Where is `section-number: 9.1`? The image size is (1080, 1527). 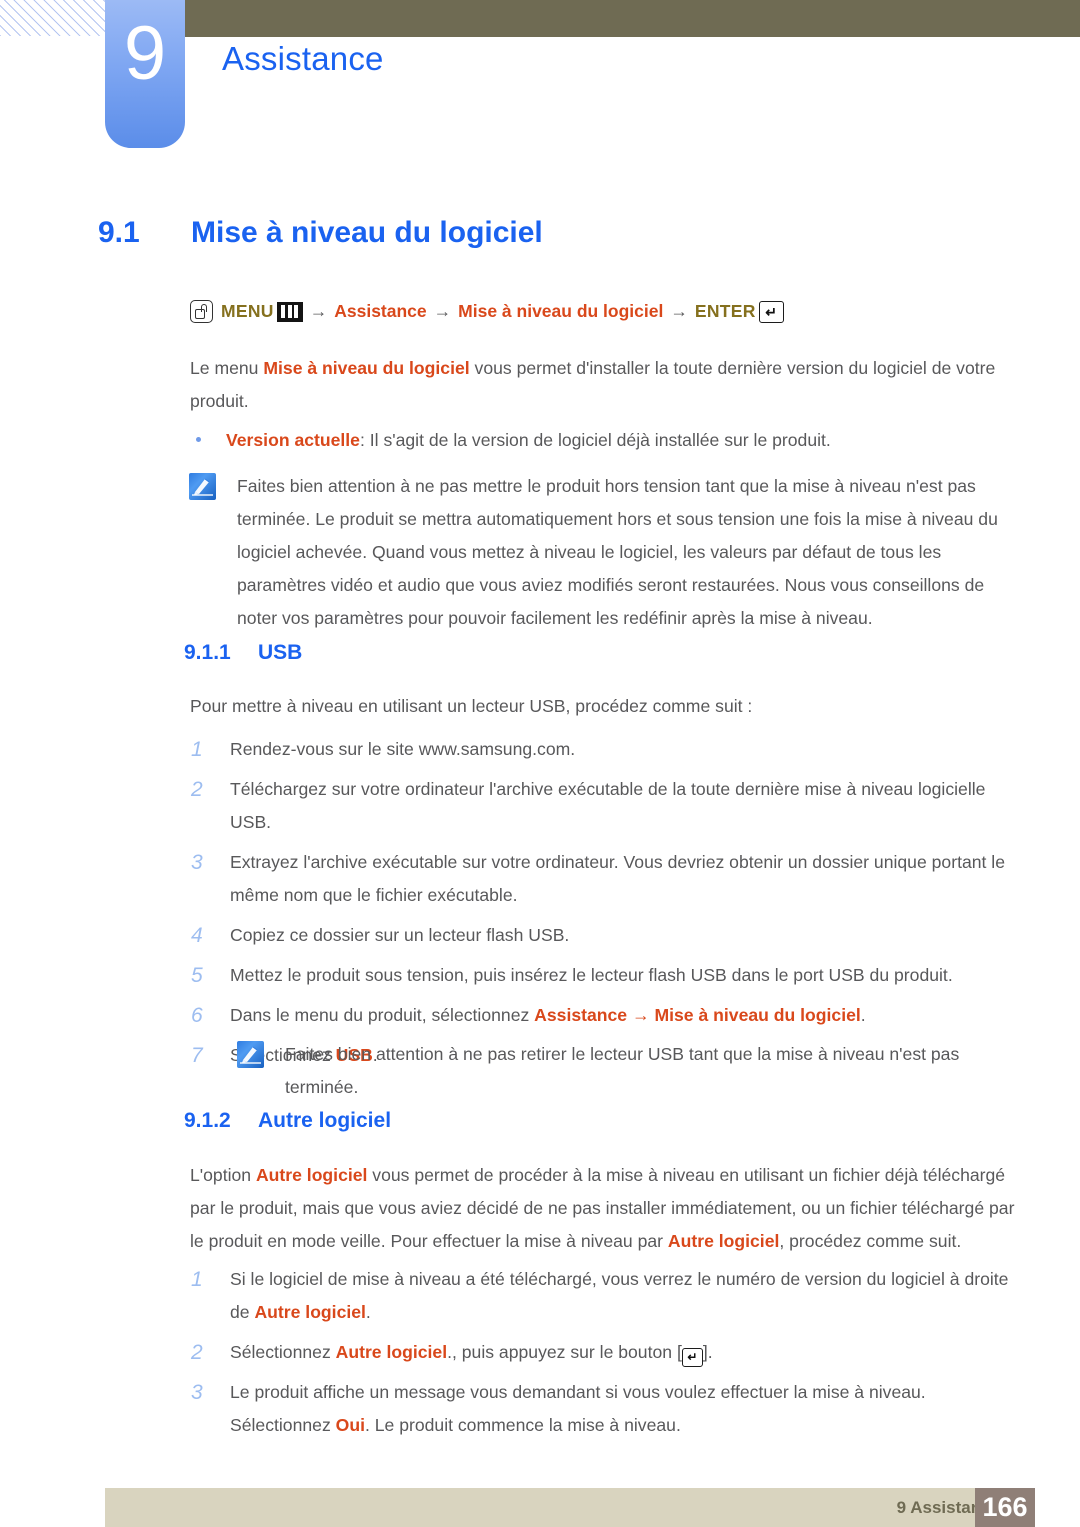
section-number: 9.1 is located at coordinates (119, 232).